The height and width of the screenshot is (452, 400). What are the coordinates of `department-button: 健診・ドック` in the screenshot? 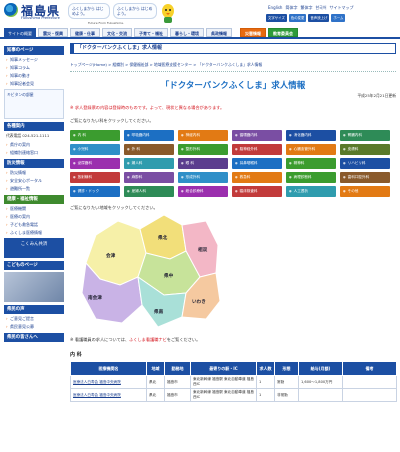 It's located at (95, 191).